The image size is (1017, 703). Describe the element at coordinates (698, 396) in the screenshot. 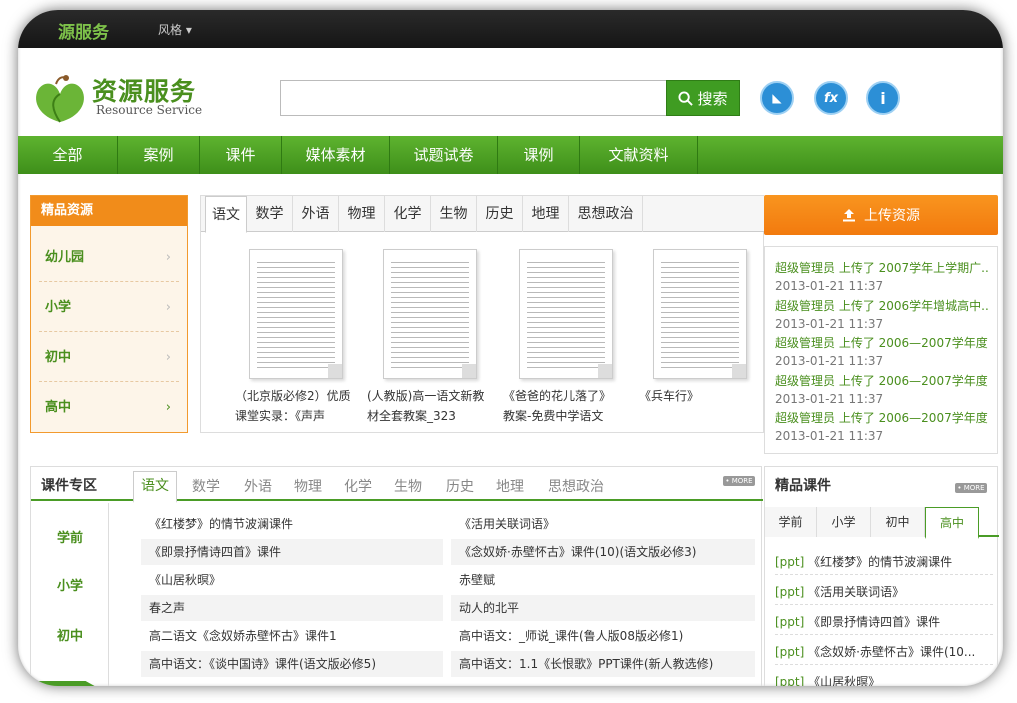

I see `document-caption: 《兵车行》` at that location.